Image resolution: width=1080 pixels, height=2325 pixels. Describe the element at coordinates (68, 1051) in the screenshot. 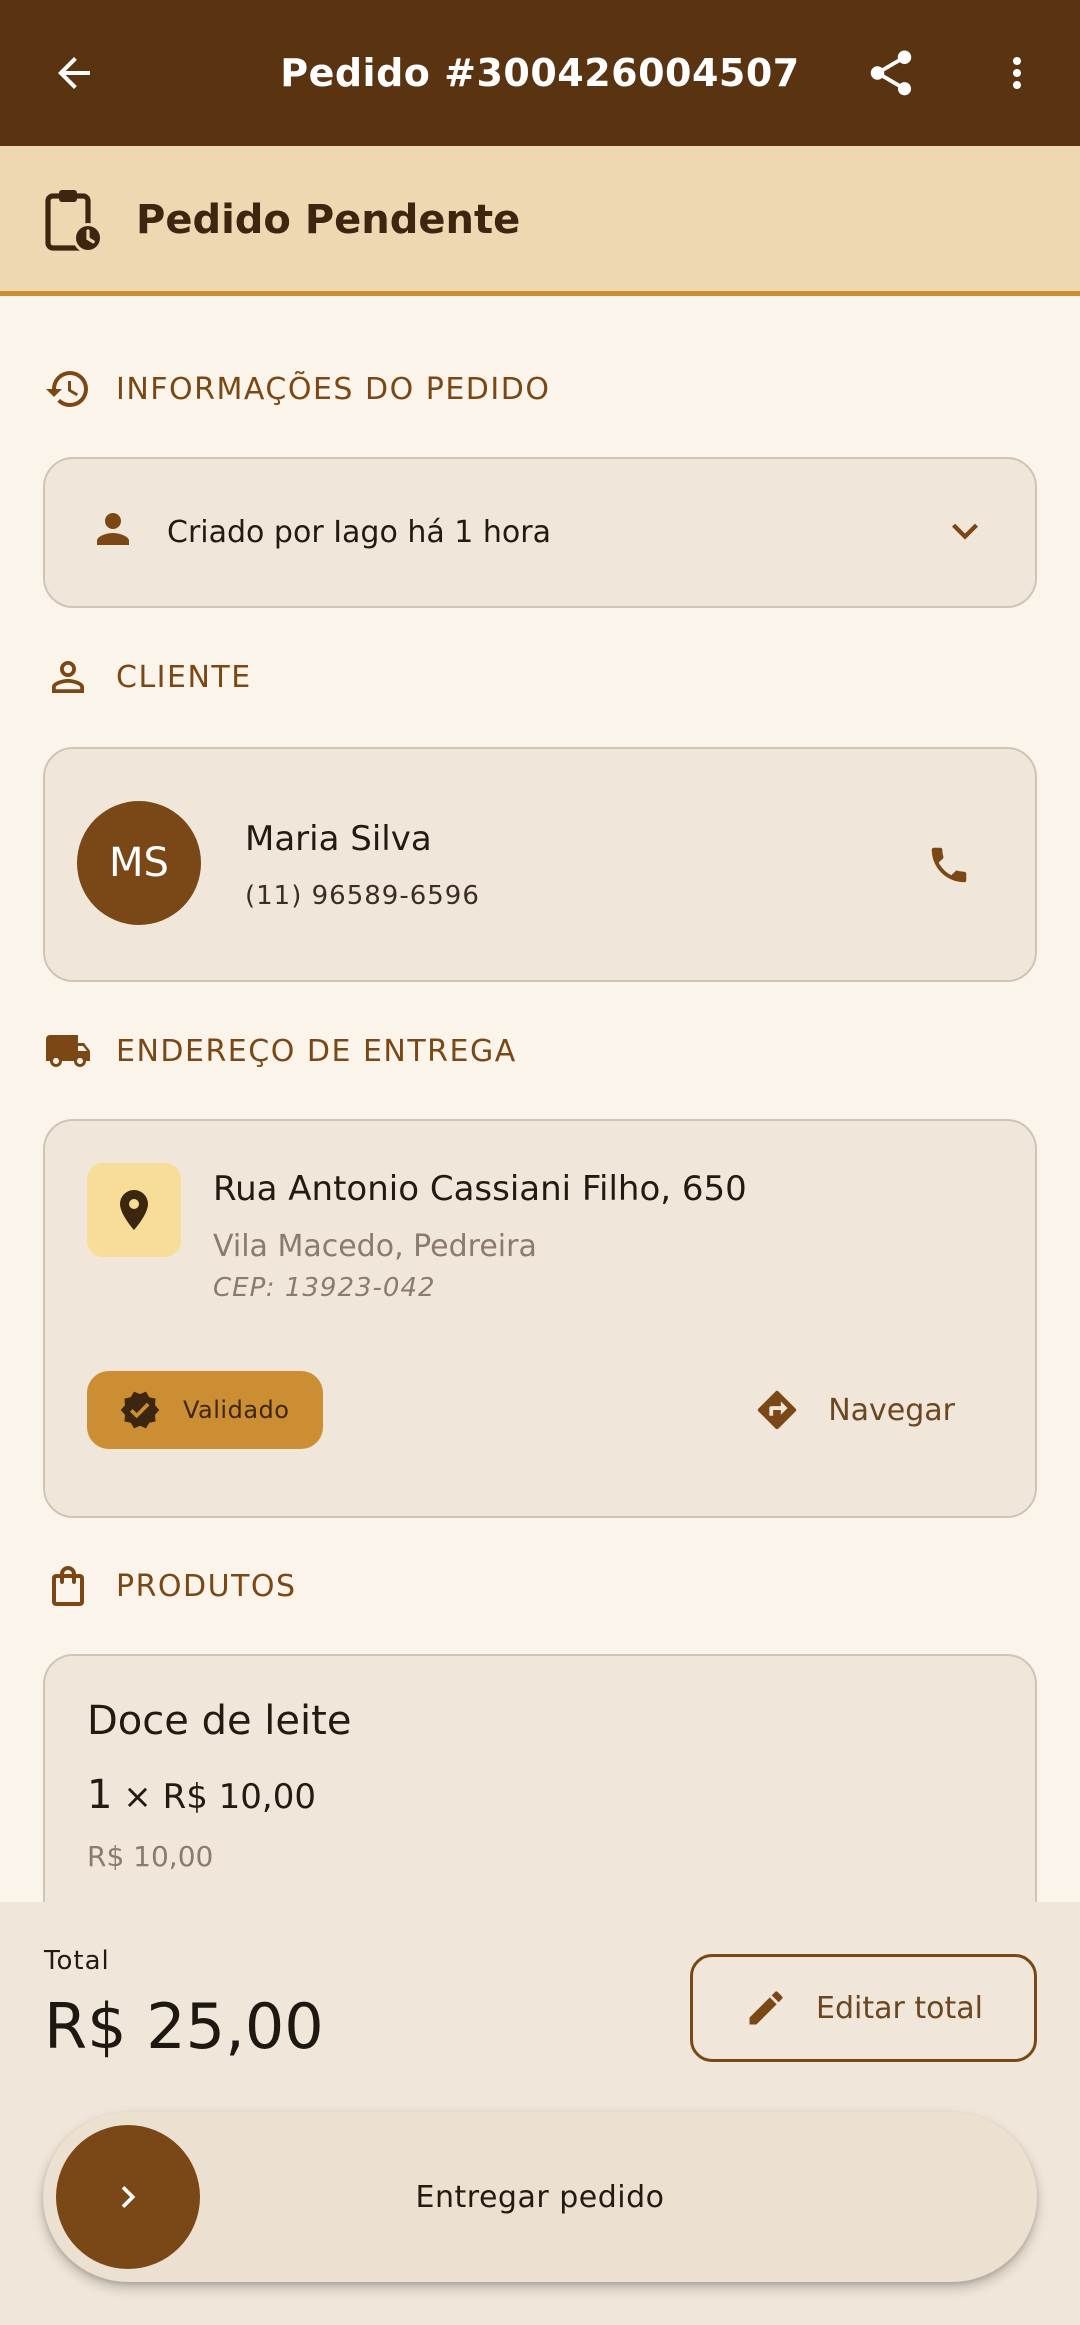

I see `truck-icon` at that location.